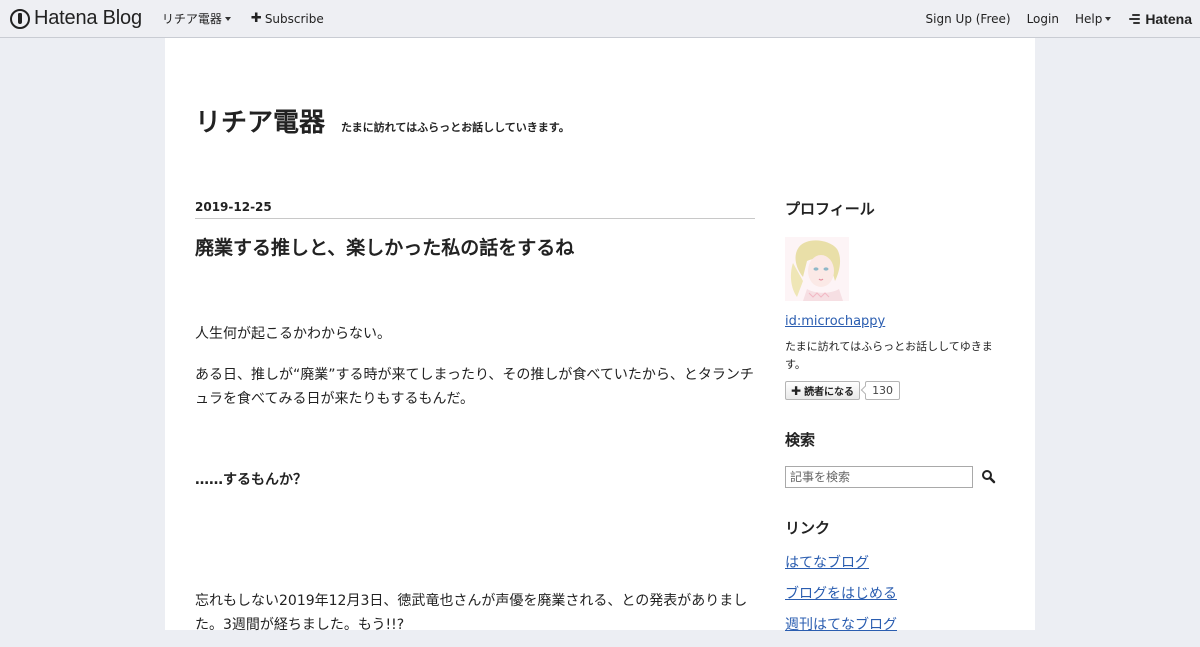  I want to click on avatar-illustration, so click(817, 269).